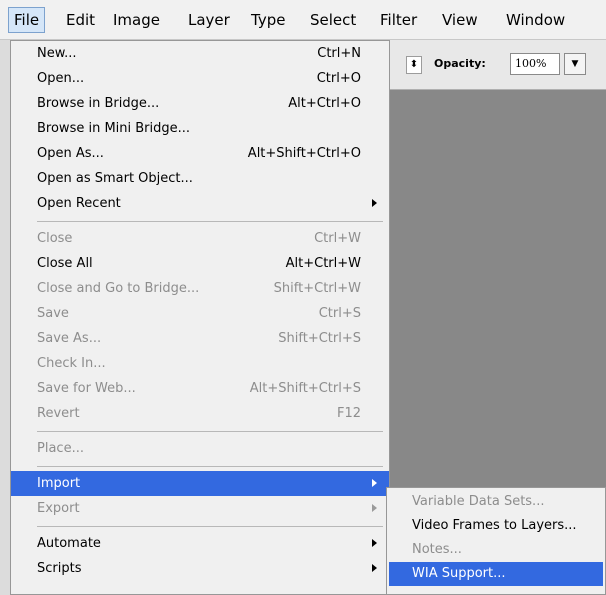 Image resolution: width=606 pixels, height=595 pixels. Describe the element at coordinates (69, 543) in the screenshot. I see `menu-item-label: Automate` at that location.